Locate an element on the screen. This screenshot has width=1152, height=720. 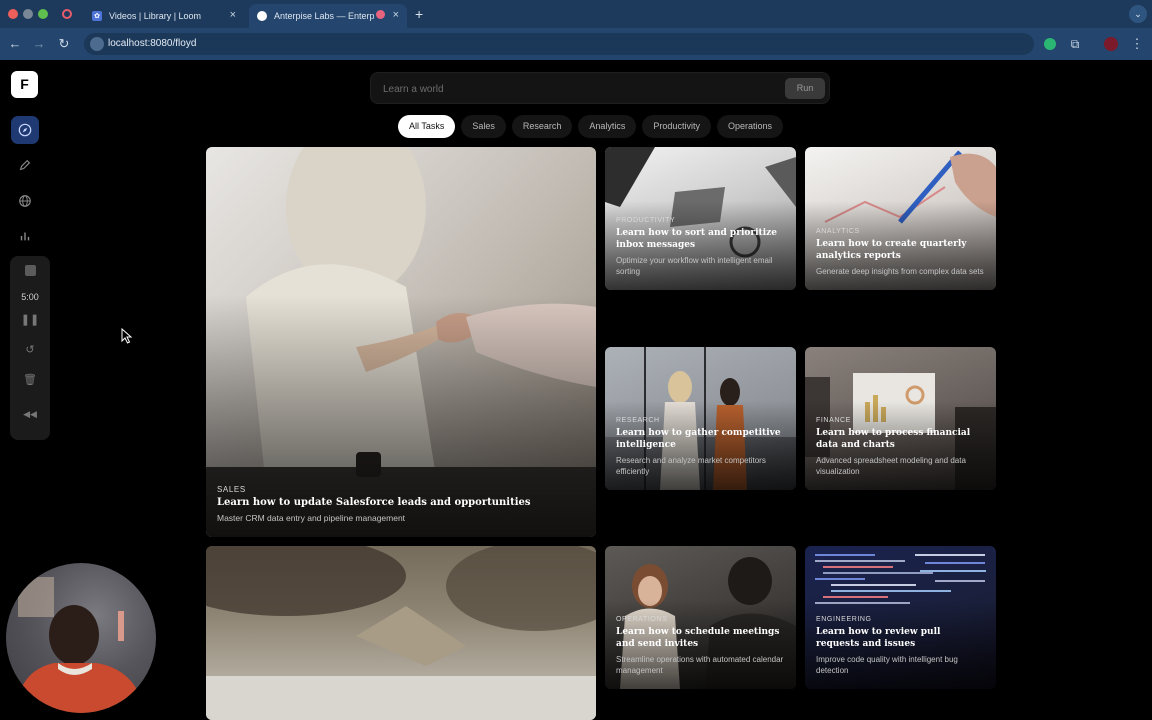
filter-productivity: Productivity is located at coordinates (676, 126).